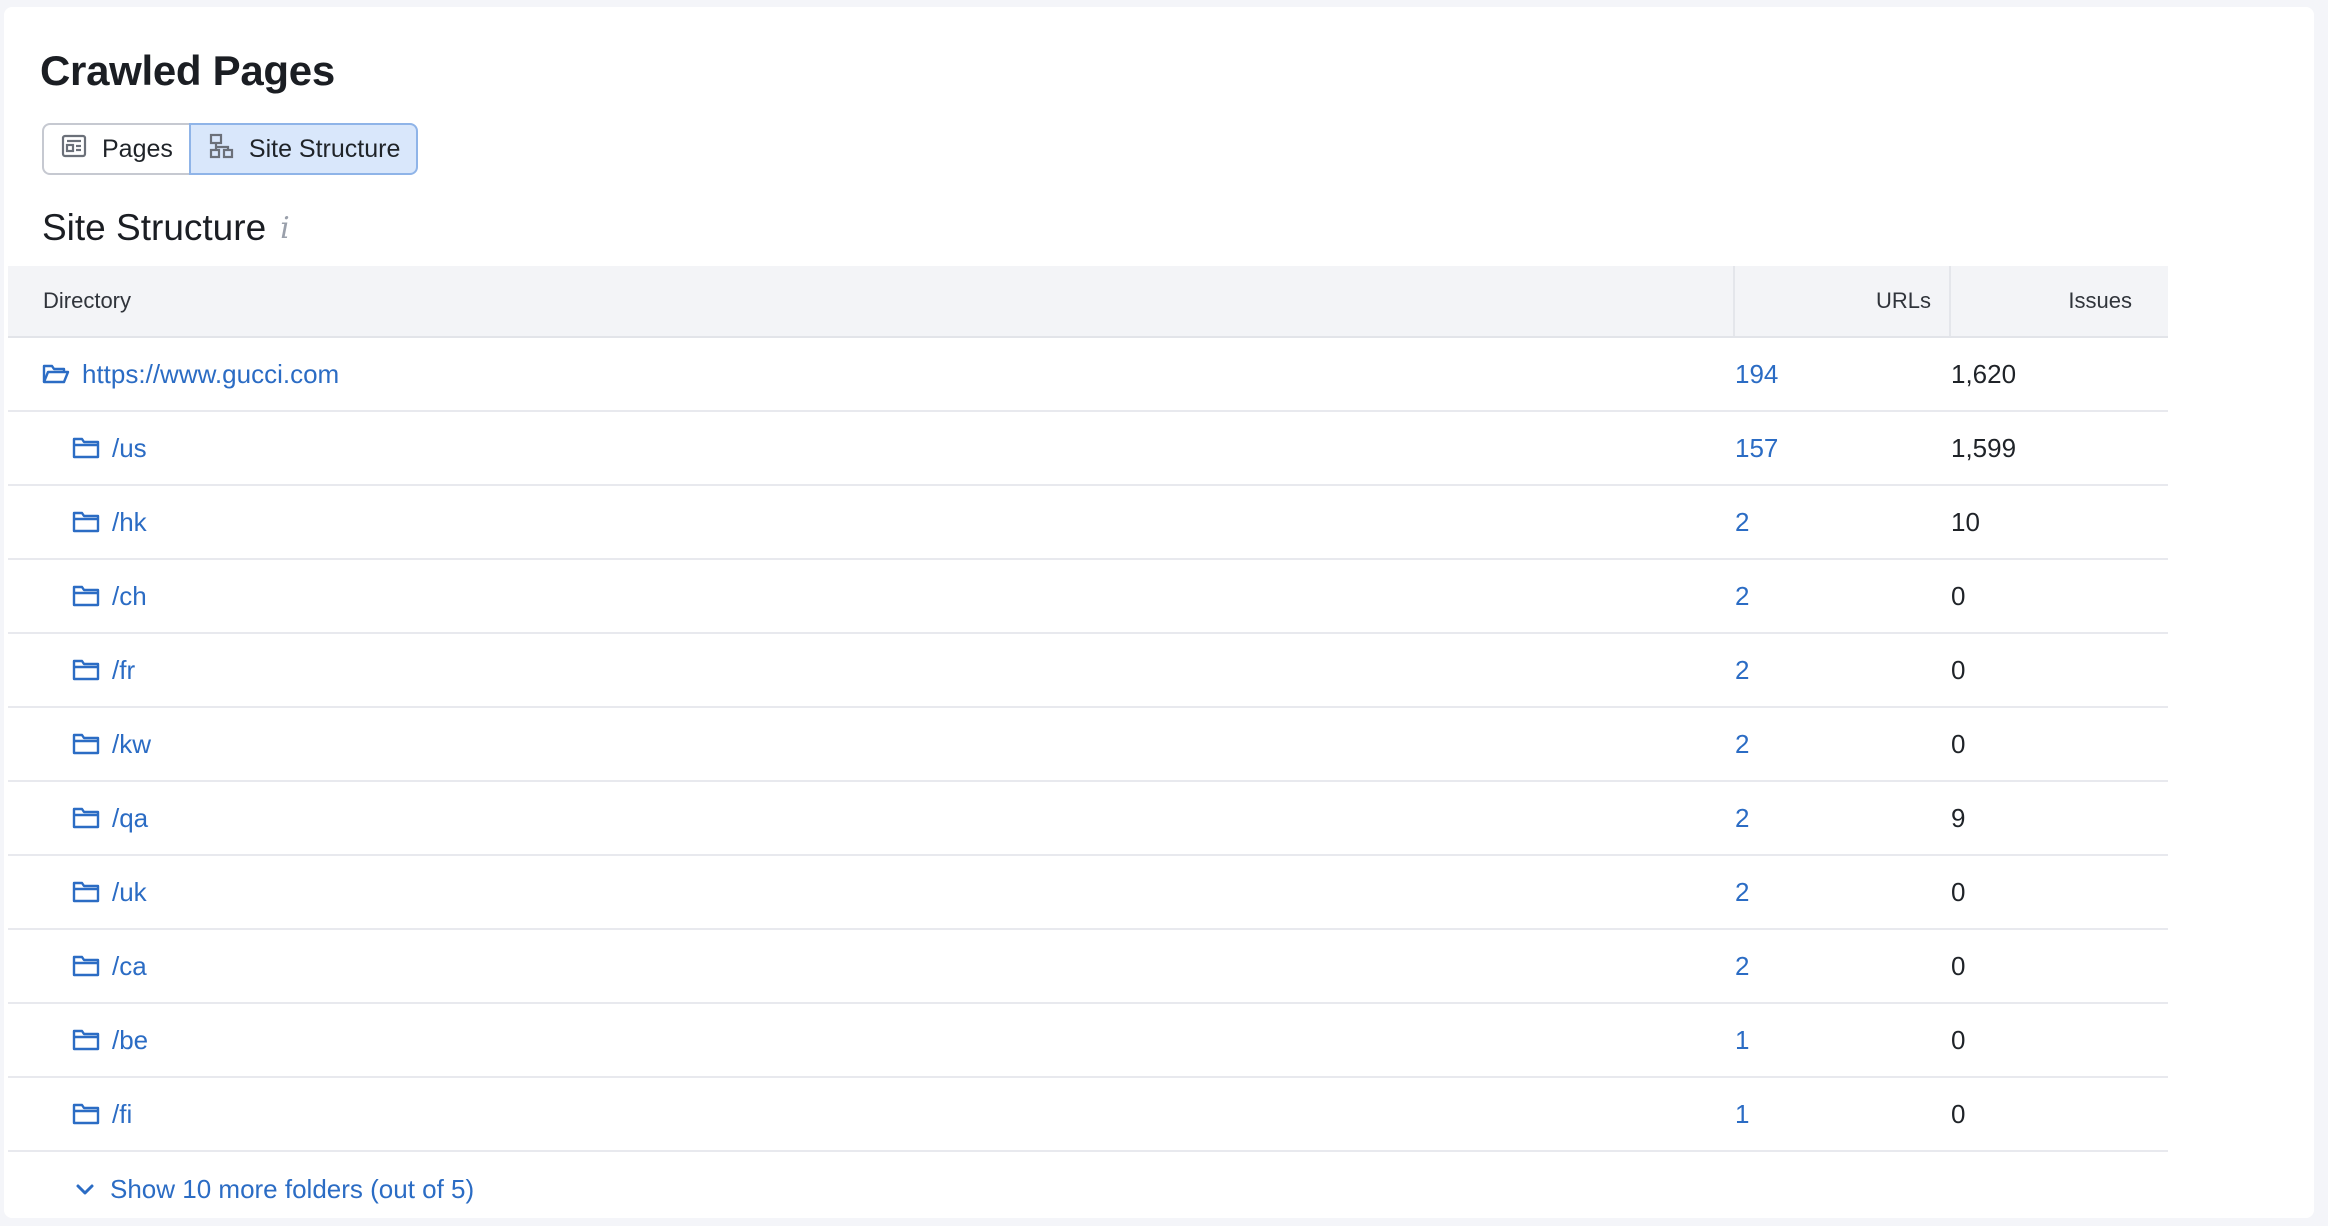  What do you see at coordinates (56, 374) in the screenshot?
I see `open-folder-icon` at bounding box center [56, 374].